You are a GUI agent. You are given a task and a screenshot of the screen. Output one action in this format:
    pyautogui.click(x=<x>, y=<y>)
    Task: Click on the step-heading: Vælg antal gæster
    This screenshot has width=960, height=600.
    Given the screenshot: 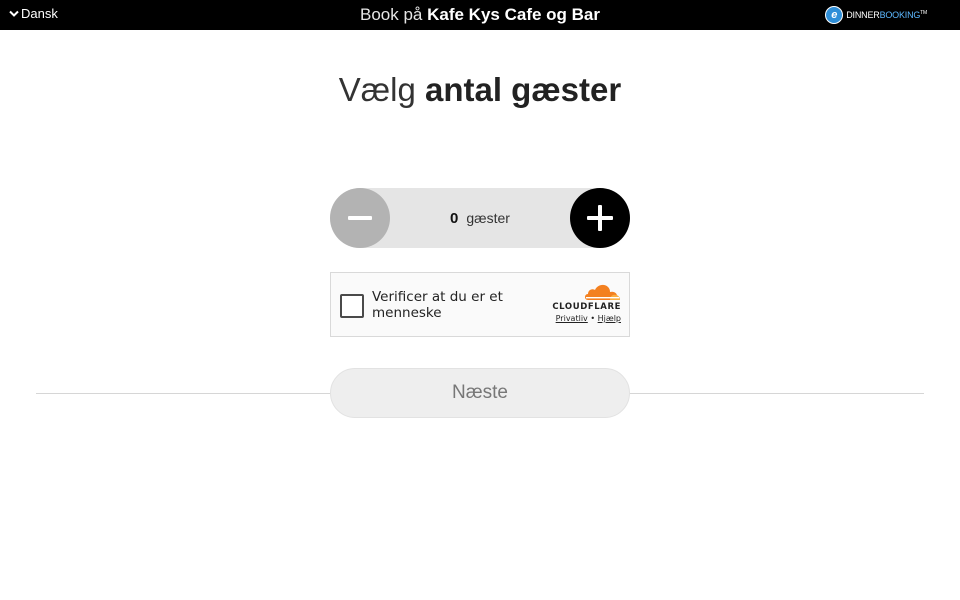 What is the action you would take?
    pyautogui.click(x=480, y=90)
    